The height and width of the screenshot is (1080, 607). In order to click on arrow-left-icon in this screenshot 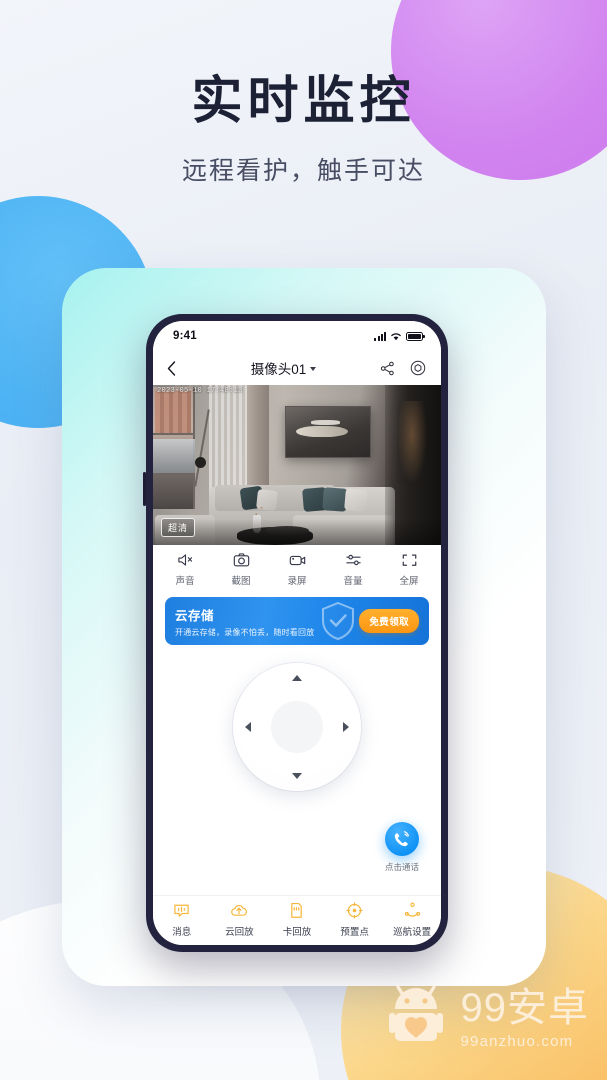, I will do `click(248, 727)`.